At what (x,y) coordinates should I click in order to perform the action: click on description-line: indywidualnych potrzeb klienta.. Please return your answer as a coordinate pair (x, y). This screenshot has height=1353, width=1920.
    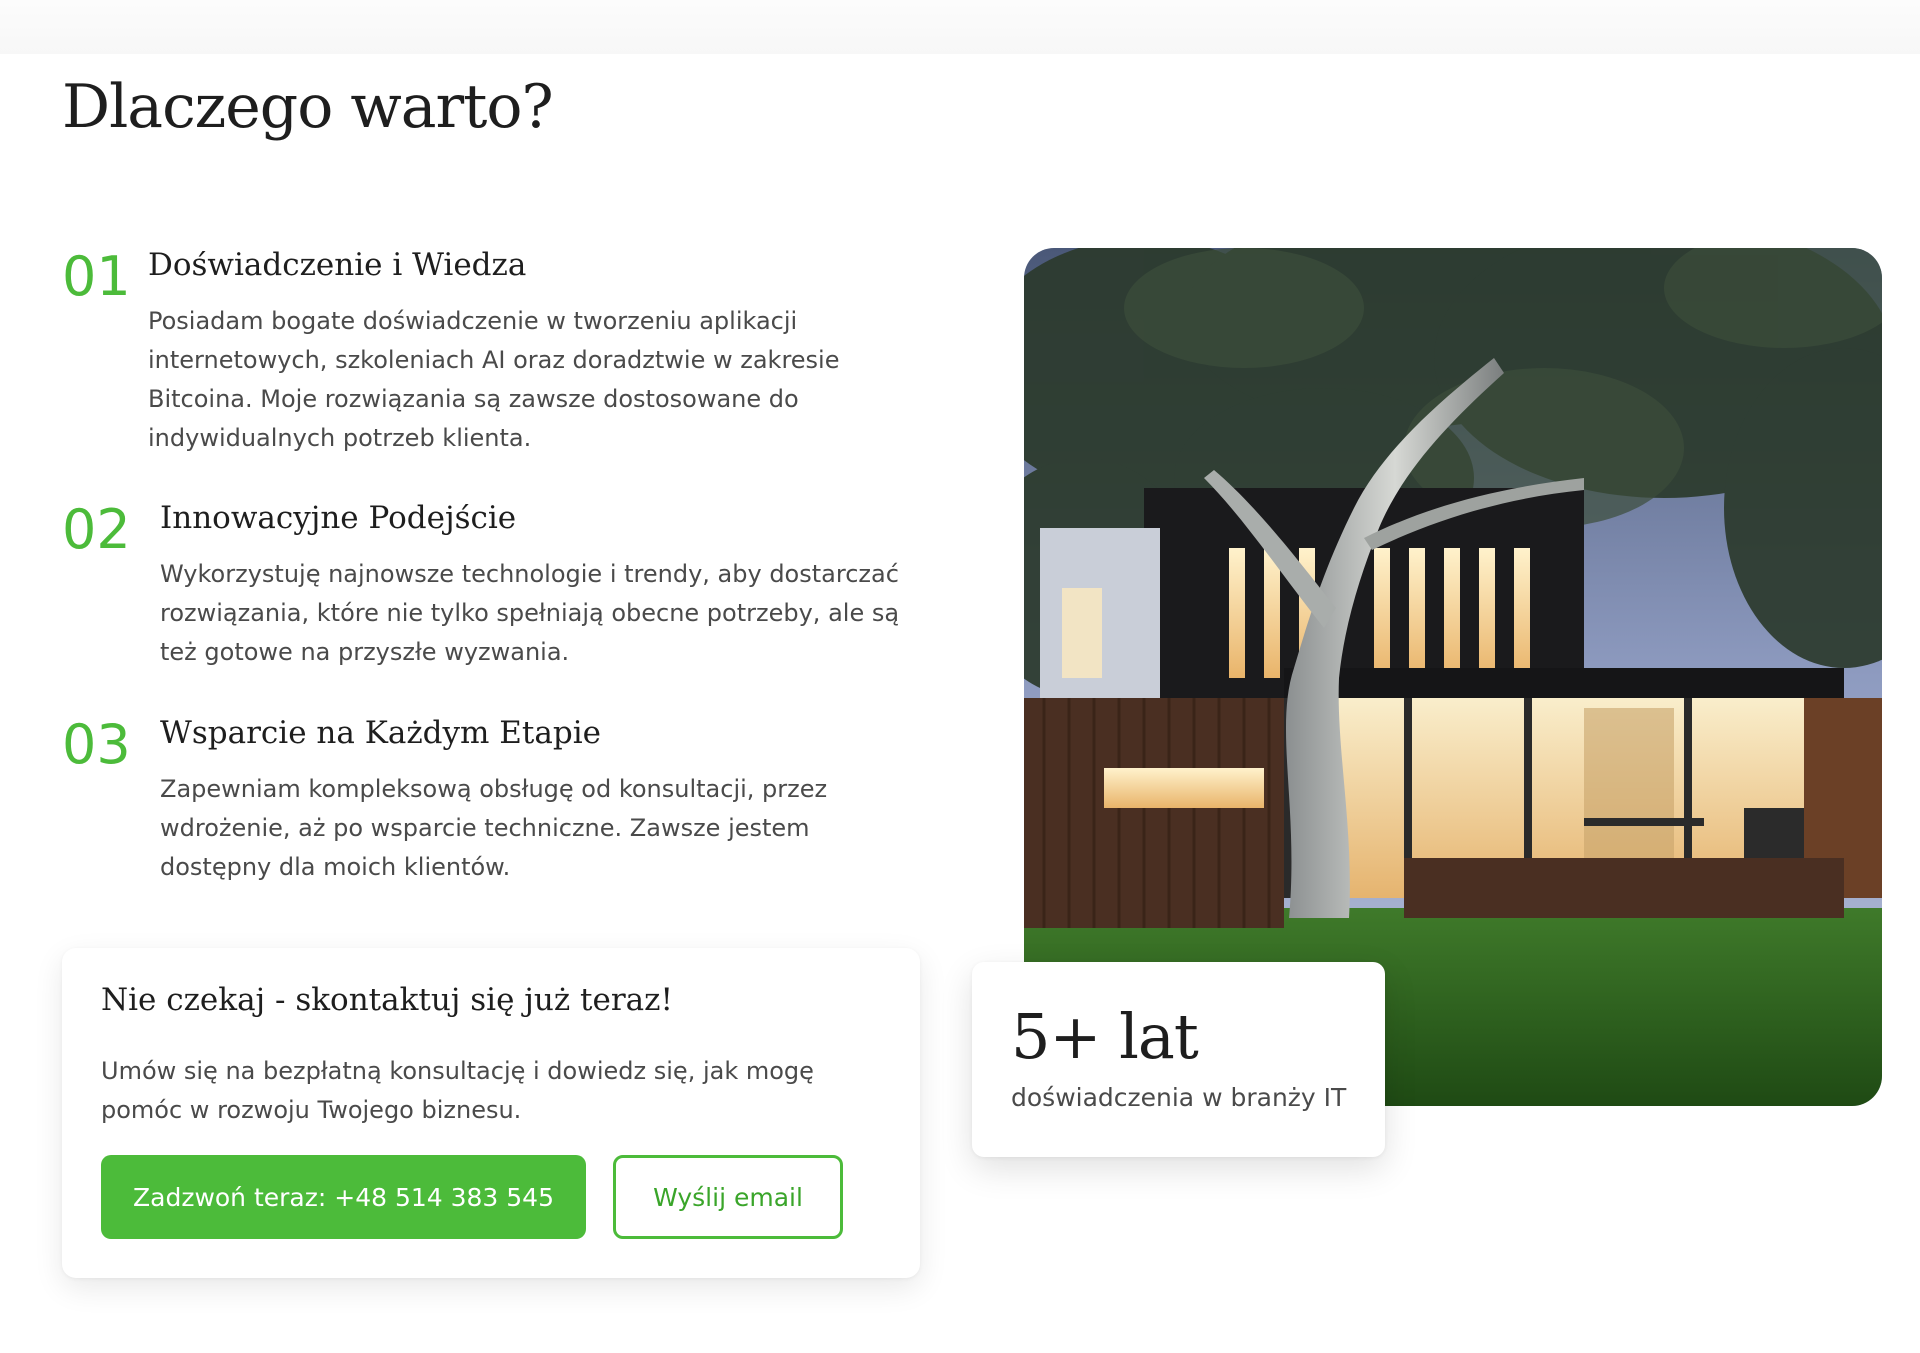
    Looking at the image, I should click on (340, 437).